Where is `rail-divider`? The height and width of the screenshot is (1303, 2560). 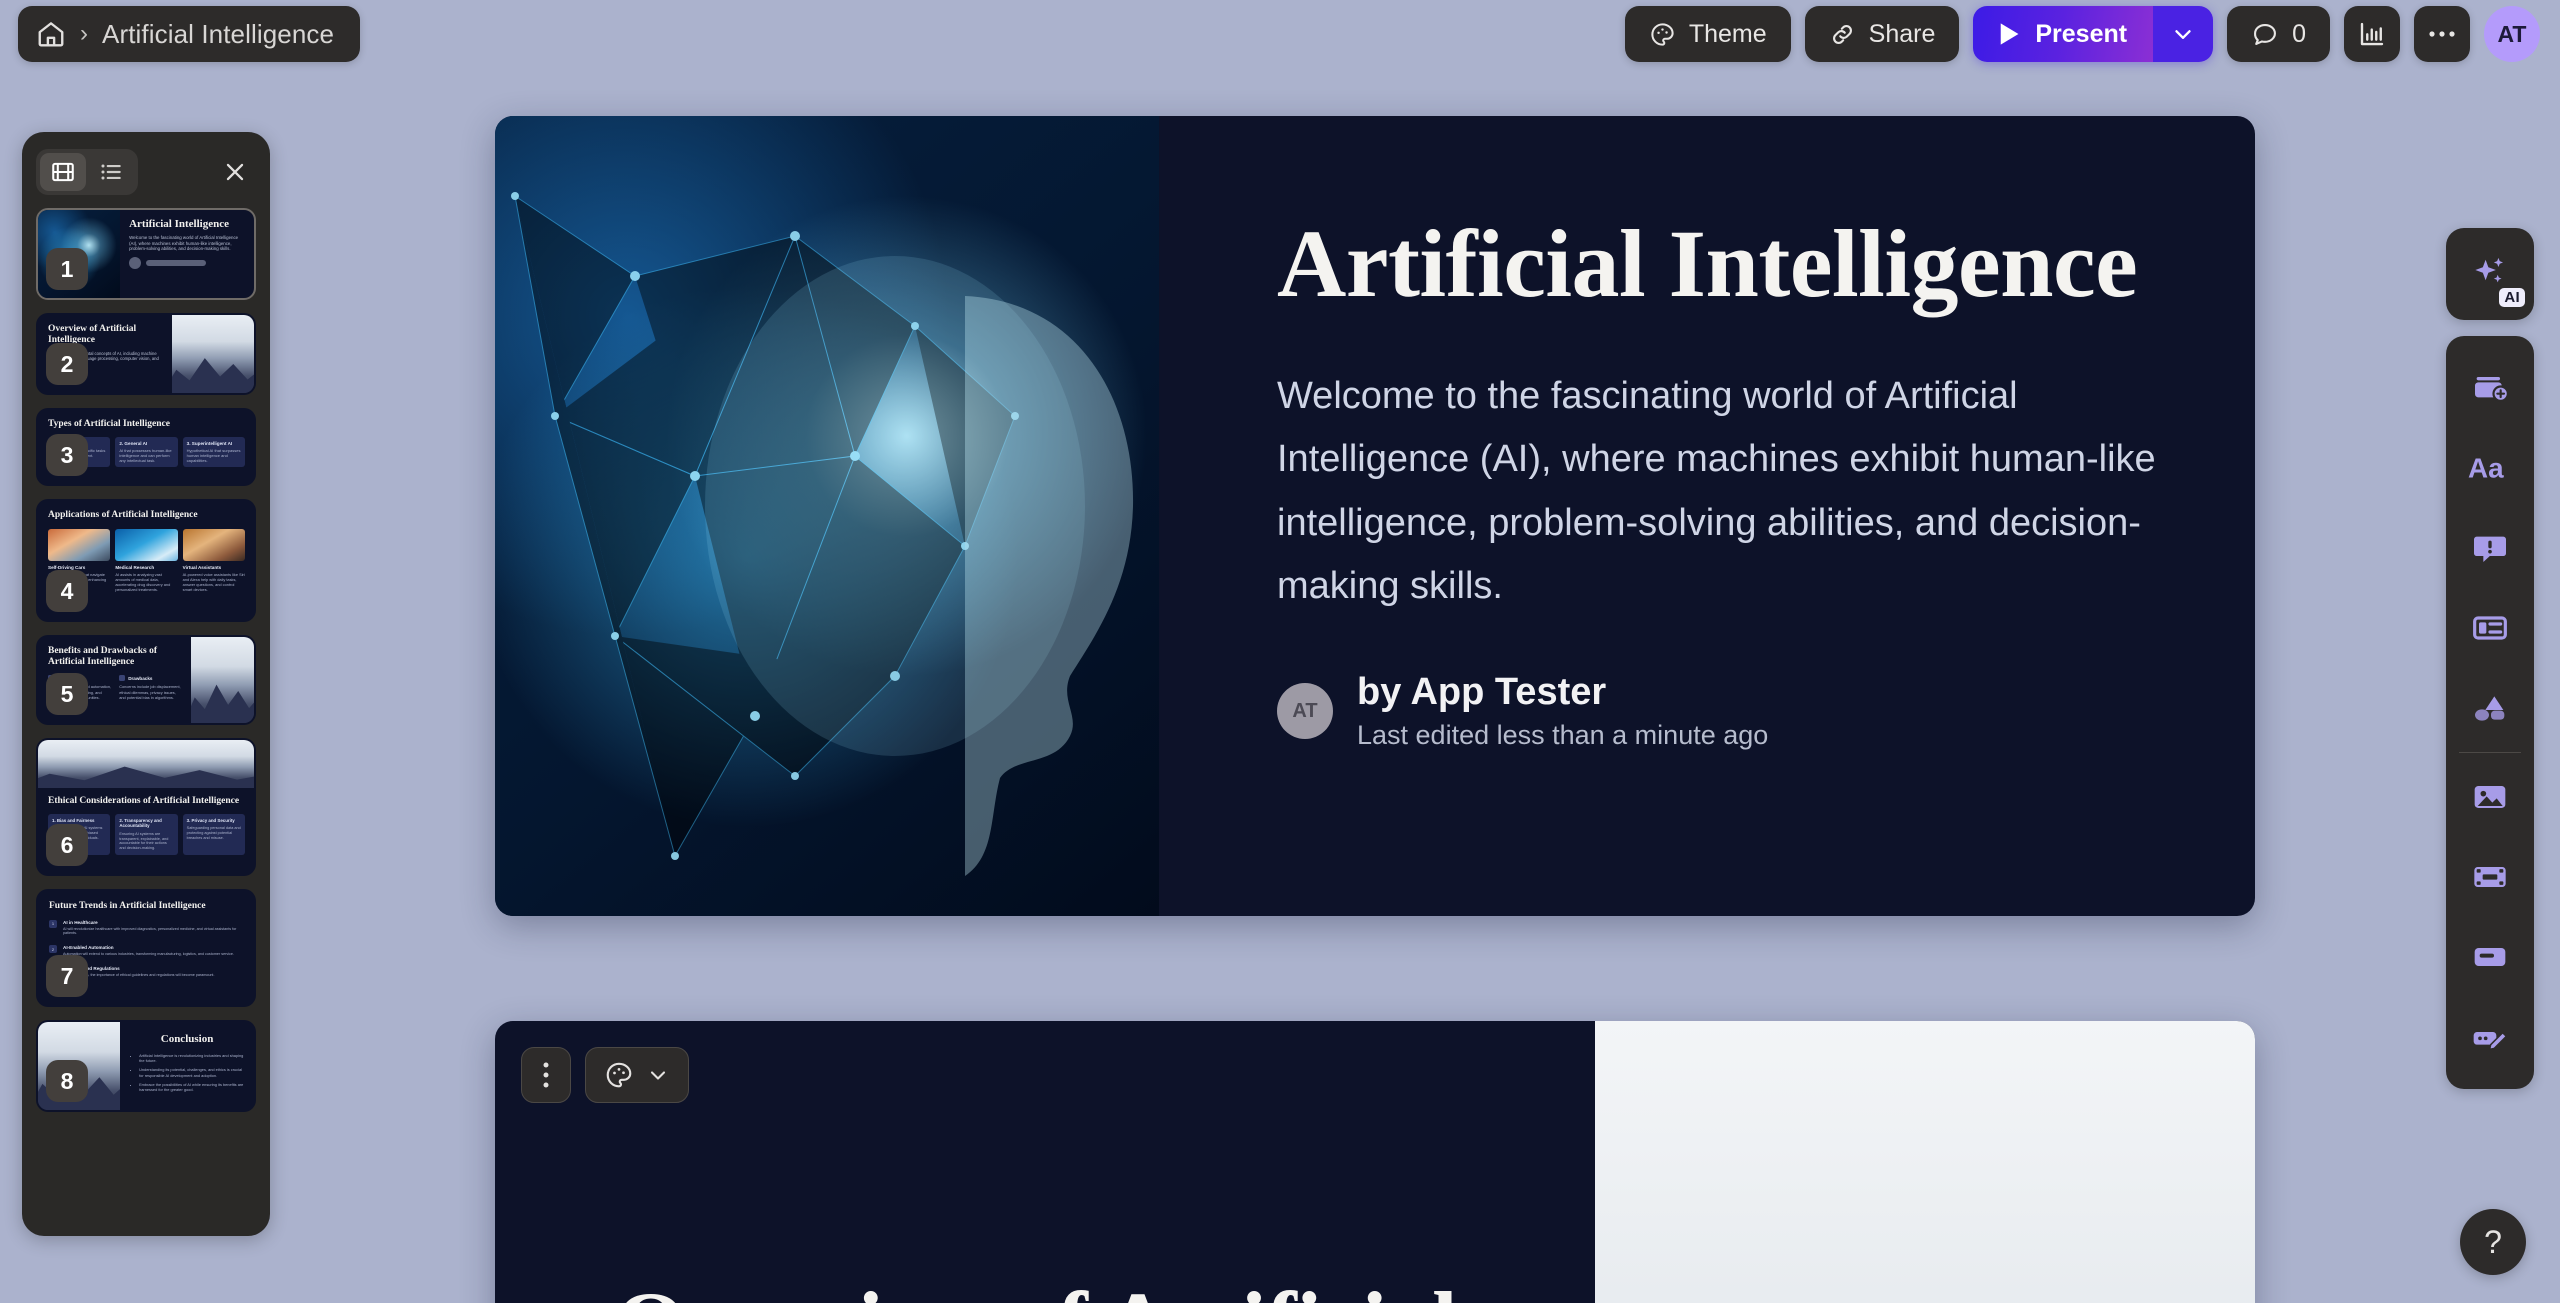
rail-divider is located at coordinates (2490, 752).